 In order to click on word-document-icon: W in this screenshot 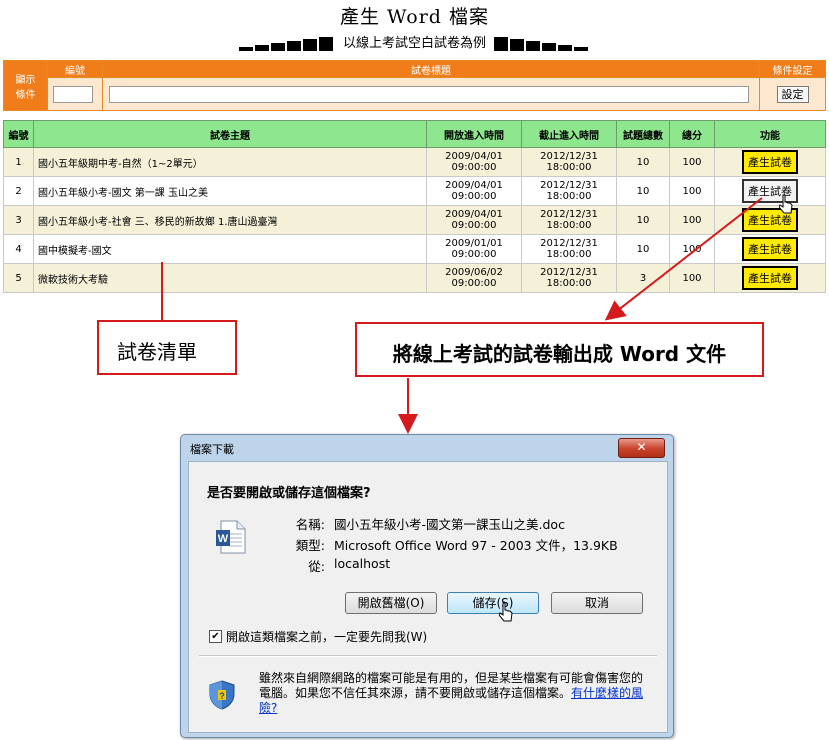, I will do `click(231, 537)`.